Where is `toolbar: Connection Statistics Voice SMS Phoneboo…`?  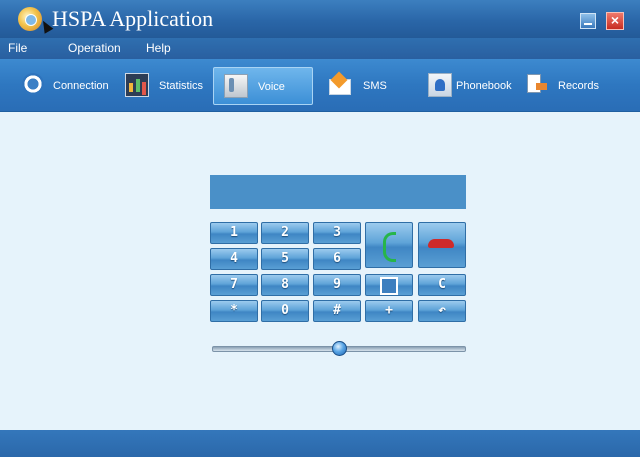 toolbar: Connection Statistics Voice SMS Phoneboo… is located at coordinates (320, 85).